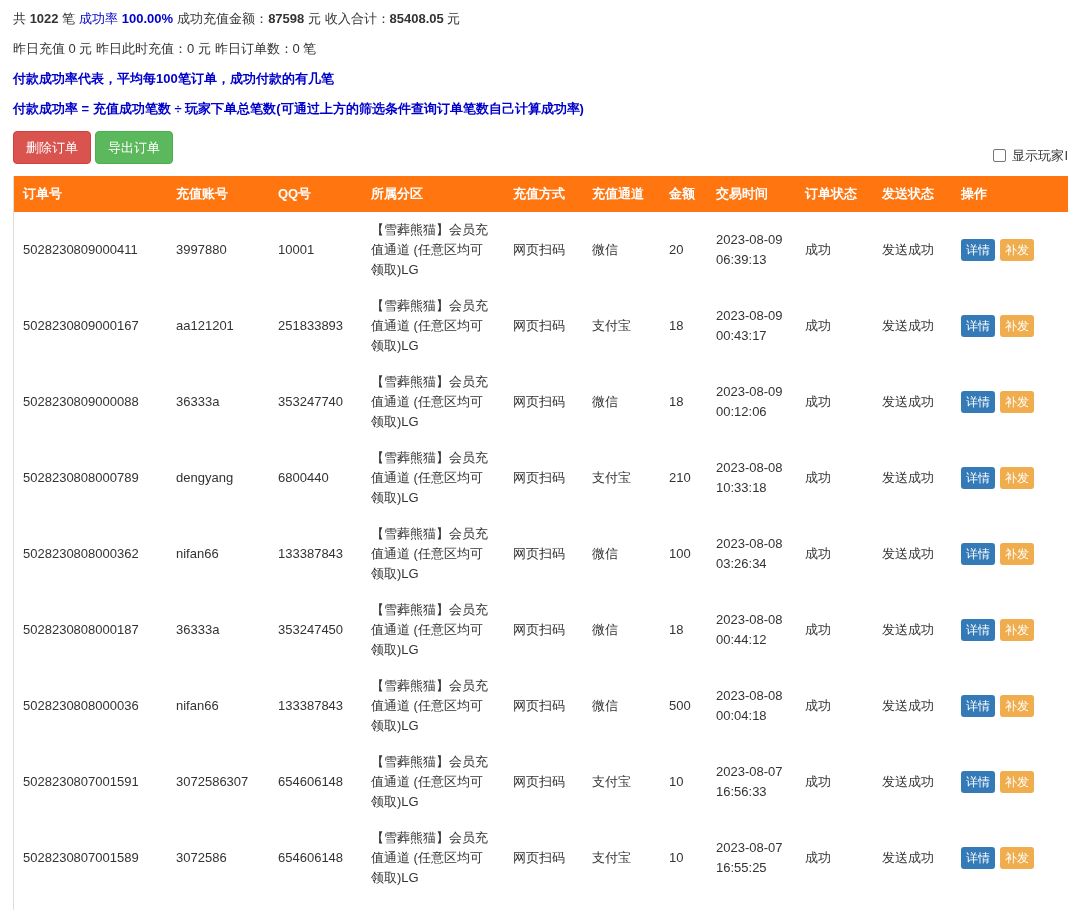  Describe the element at coordinates (676, 249) in the screenshot. I see `table-cell: 20` at that location.